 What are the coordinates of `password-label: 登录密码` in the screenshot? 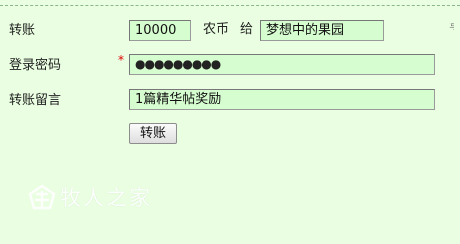 It's located at (35, 65).